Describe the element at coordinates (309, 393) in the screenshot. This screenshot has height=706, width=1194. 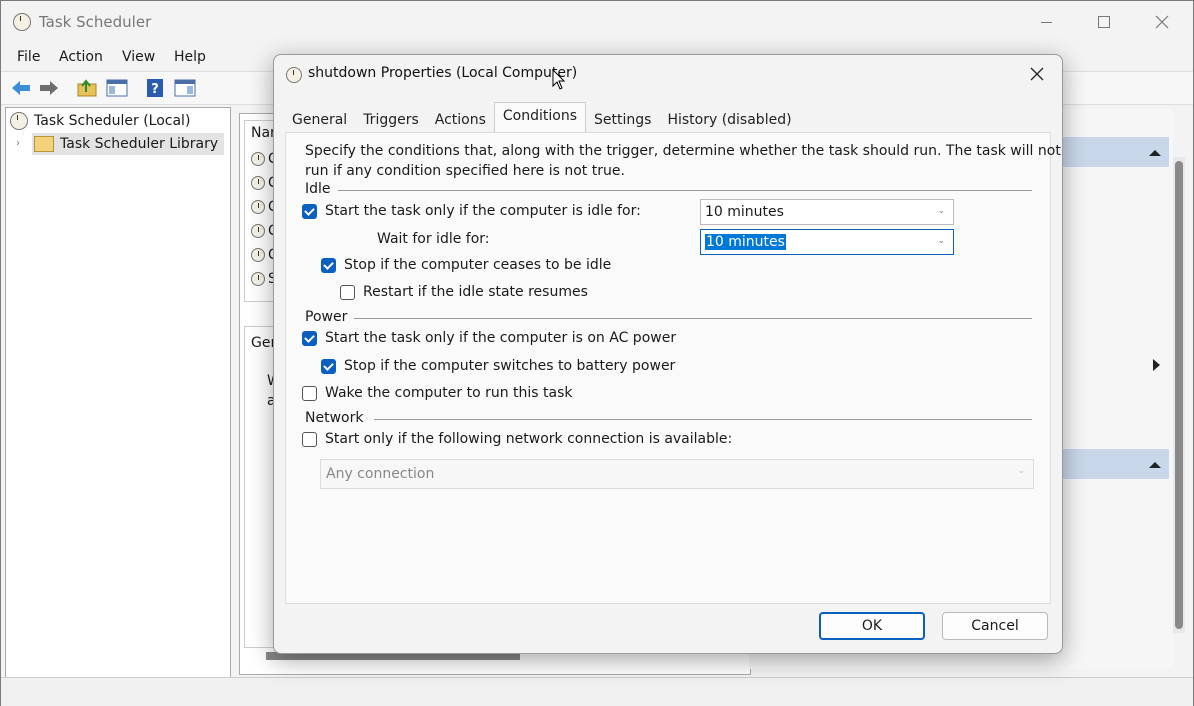
I see `wake-computer-checkbox` at that location.